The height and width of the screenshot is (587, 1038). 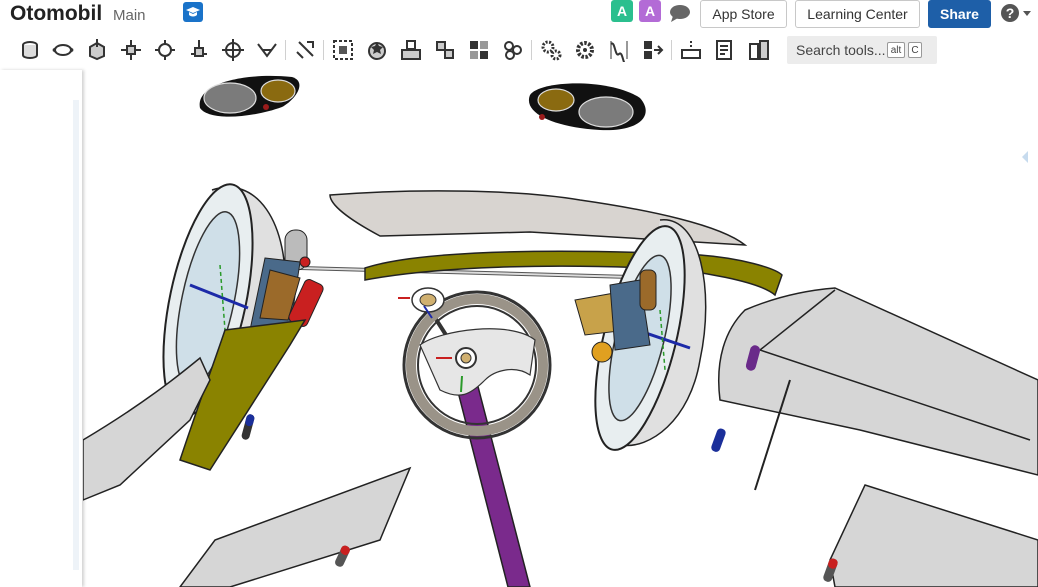 I want to click on bolt-right-lower, so click(x=718, y=440).